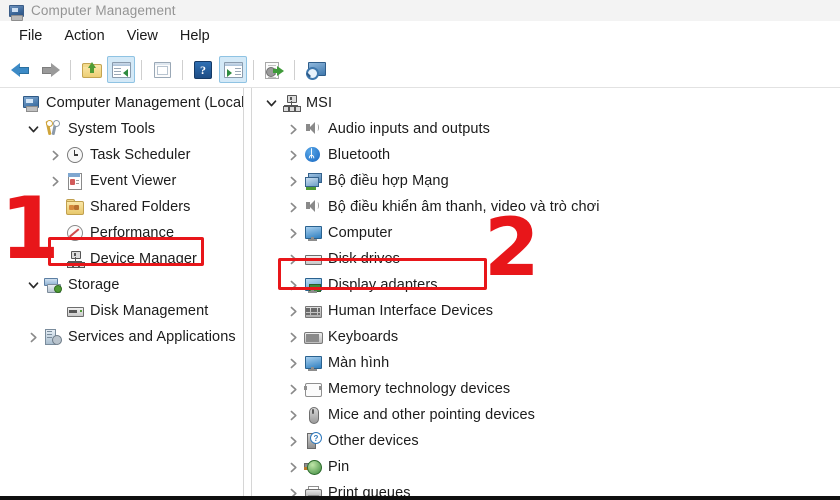  What do you see at coordinates (75, 311) in the screenshot?
I see `disk-management-icon` at bounding box center [75, 311].